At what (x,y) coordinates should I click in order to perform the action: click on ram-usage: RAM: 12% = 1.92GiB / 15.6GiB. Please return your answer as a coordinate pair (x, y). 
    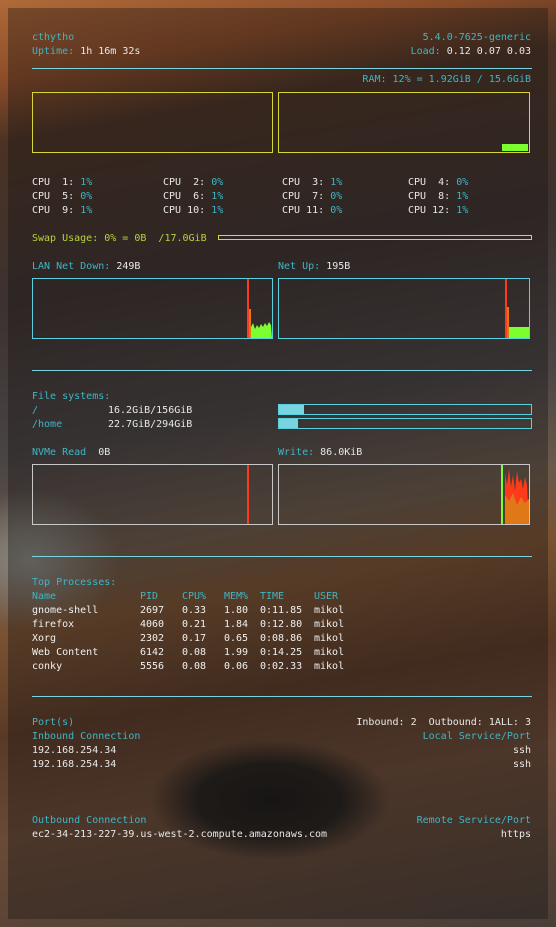
    Looking at the image, I should click on (446, 79).